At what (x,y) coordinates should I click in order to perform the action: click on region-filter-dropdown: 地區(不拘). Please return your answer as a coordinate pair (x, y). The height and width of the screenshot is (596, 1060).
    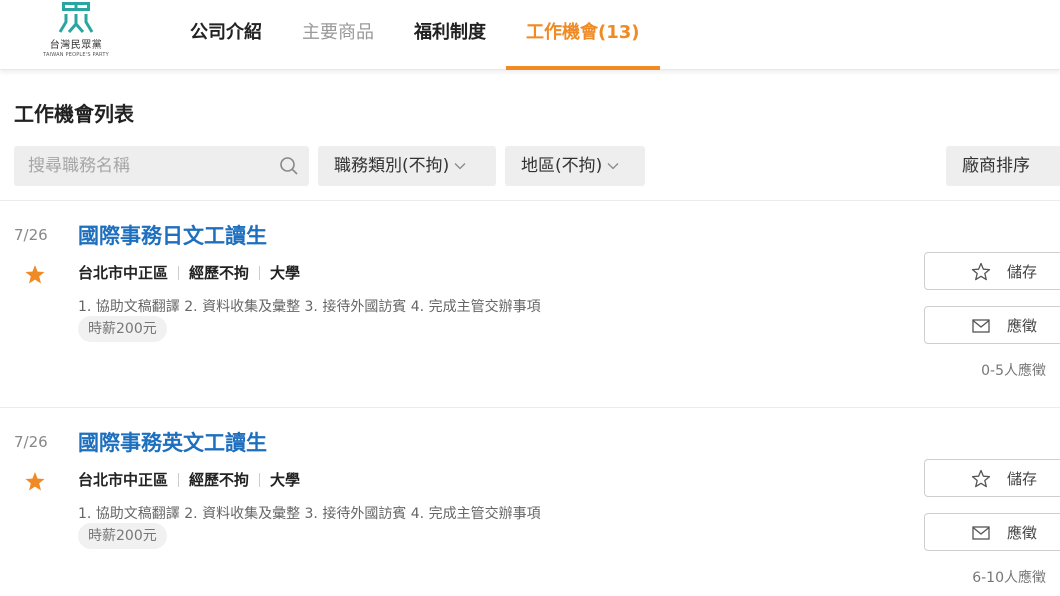
    Looking at the image, I should click on (575, 166).